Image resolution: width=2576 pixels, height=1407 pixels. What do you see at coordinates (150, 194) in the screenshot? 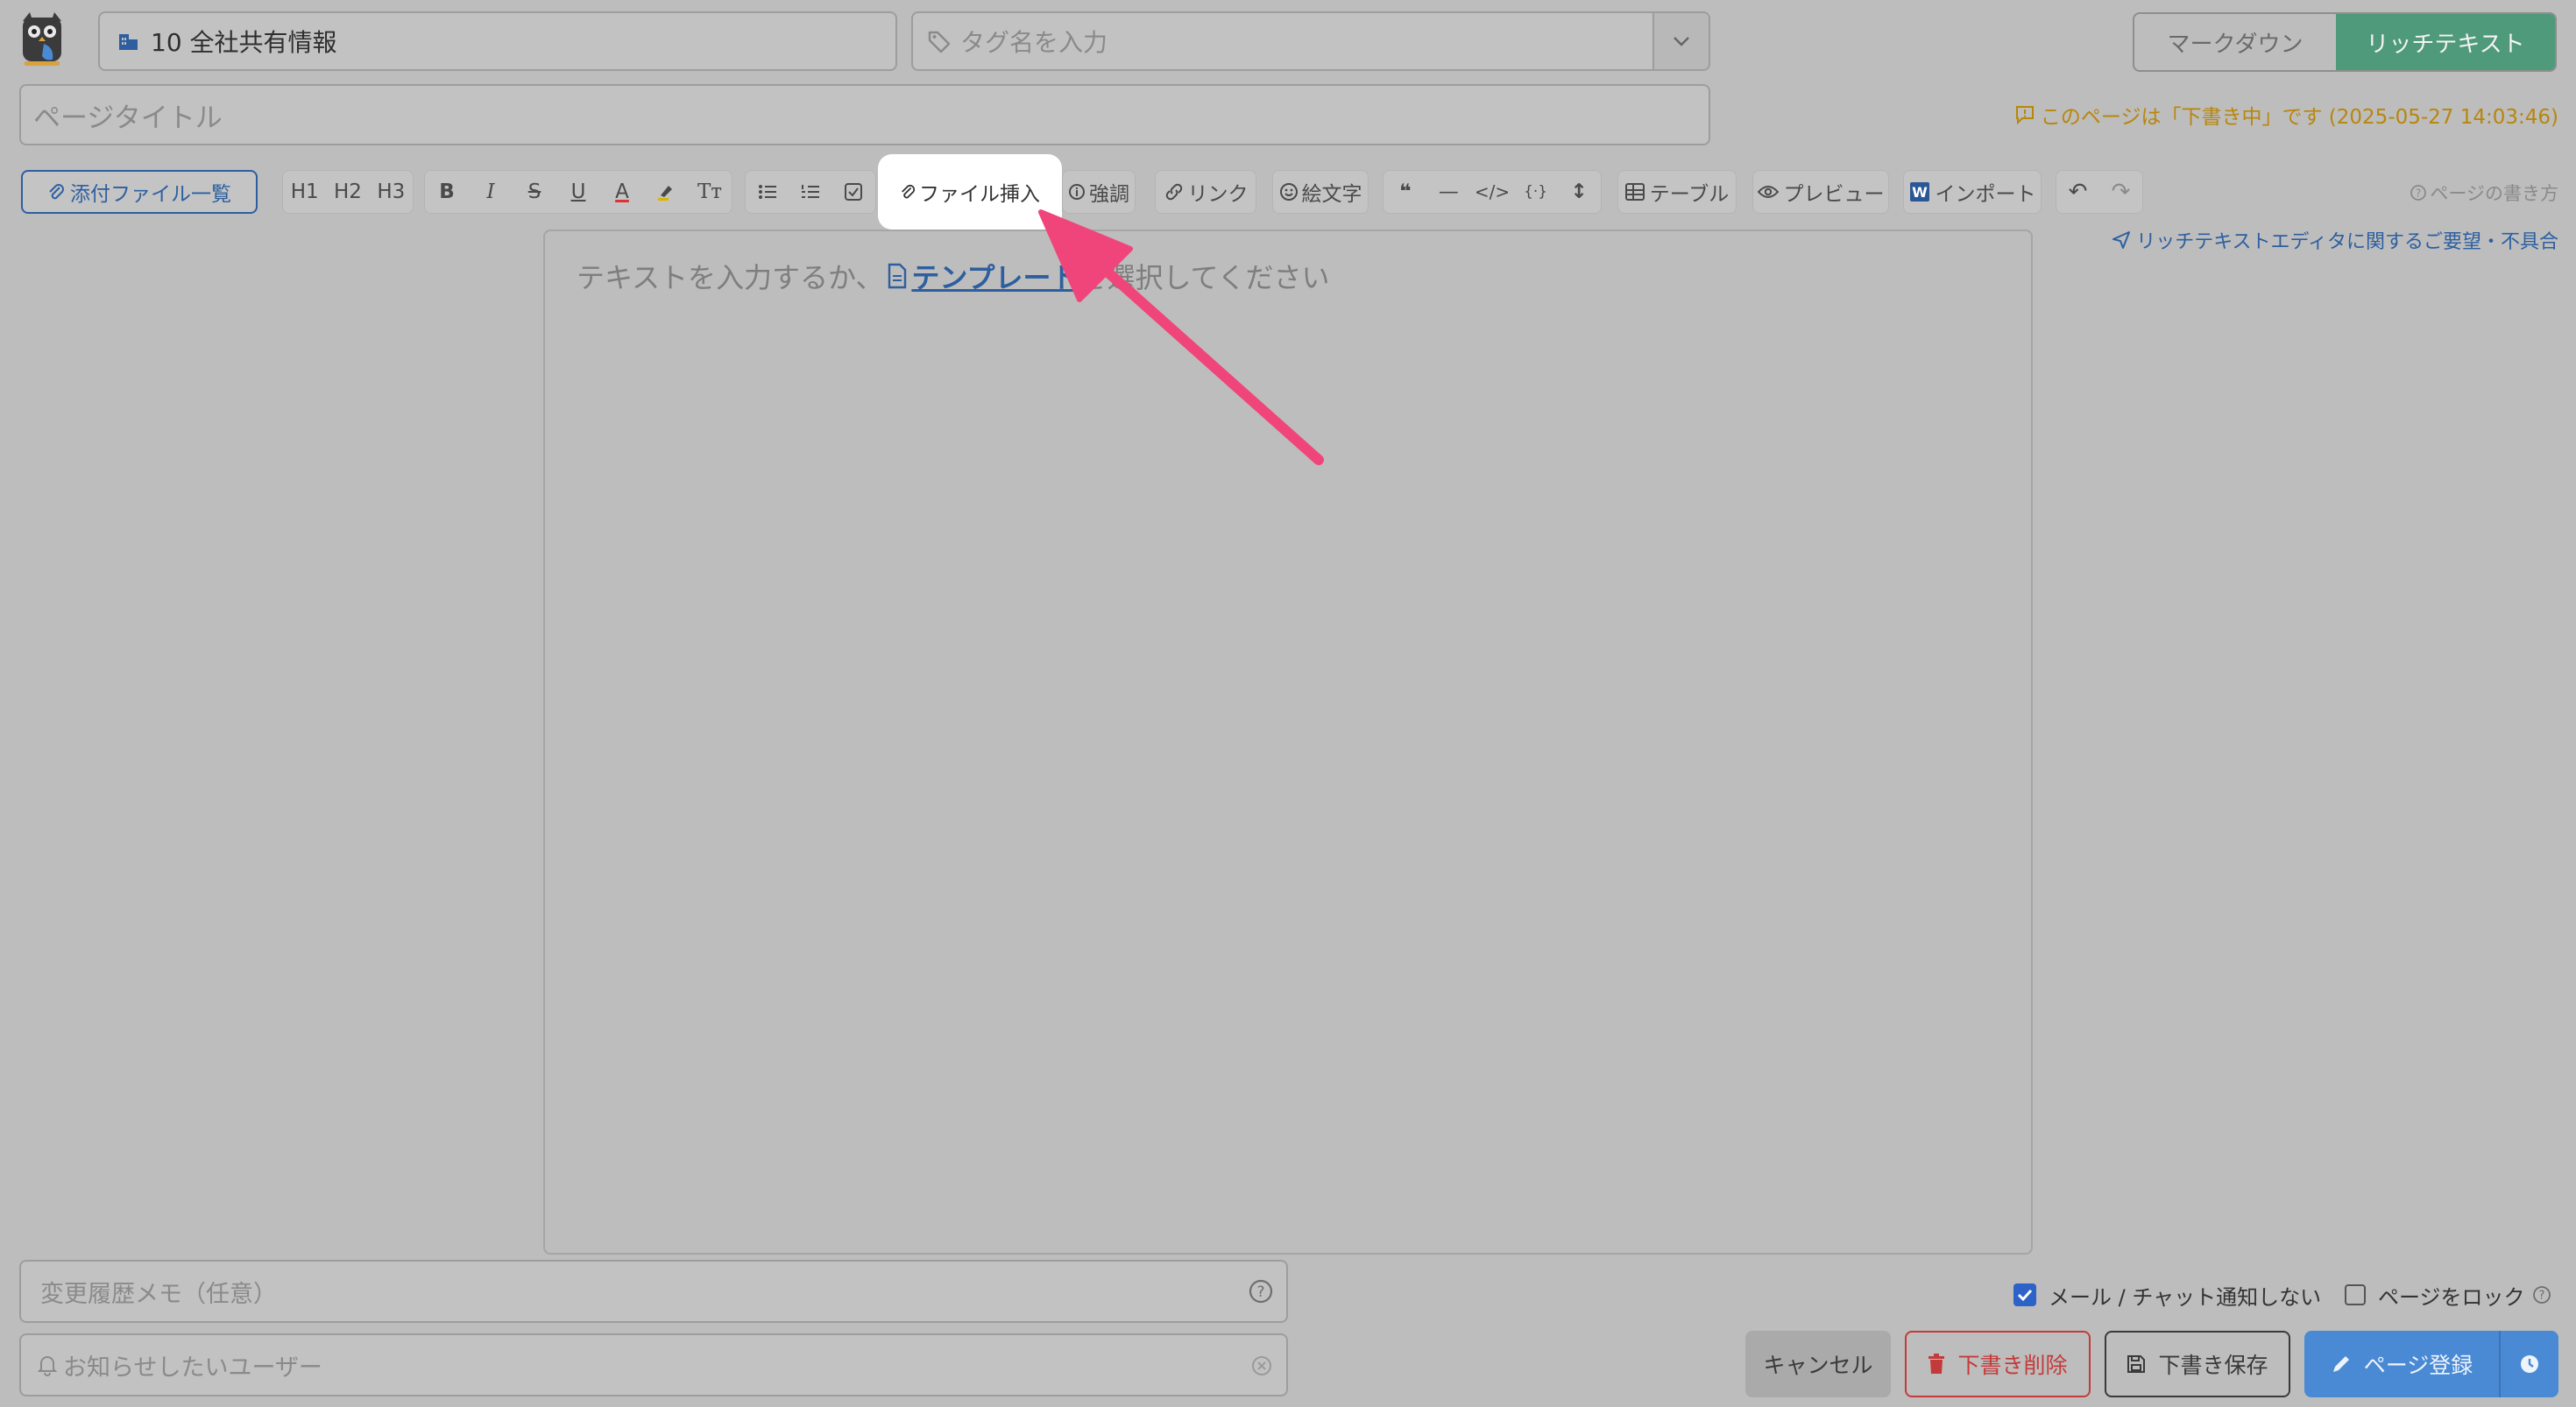
I see `attachments-label: 添付ファイル一覧` at bounding box center [150, 194].